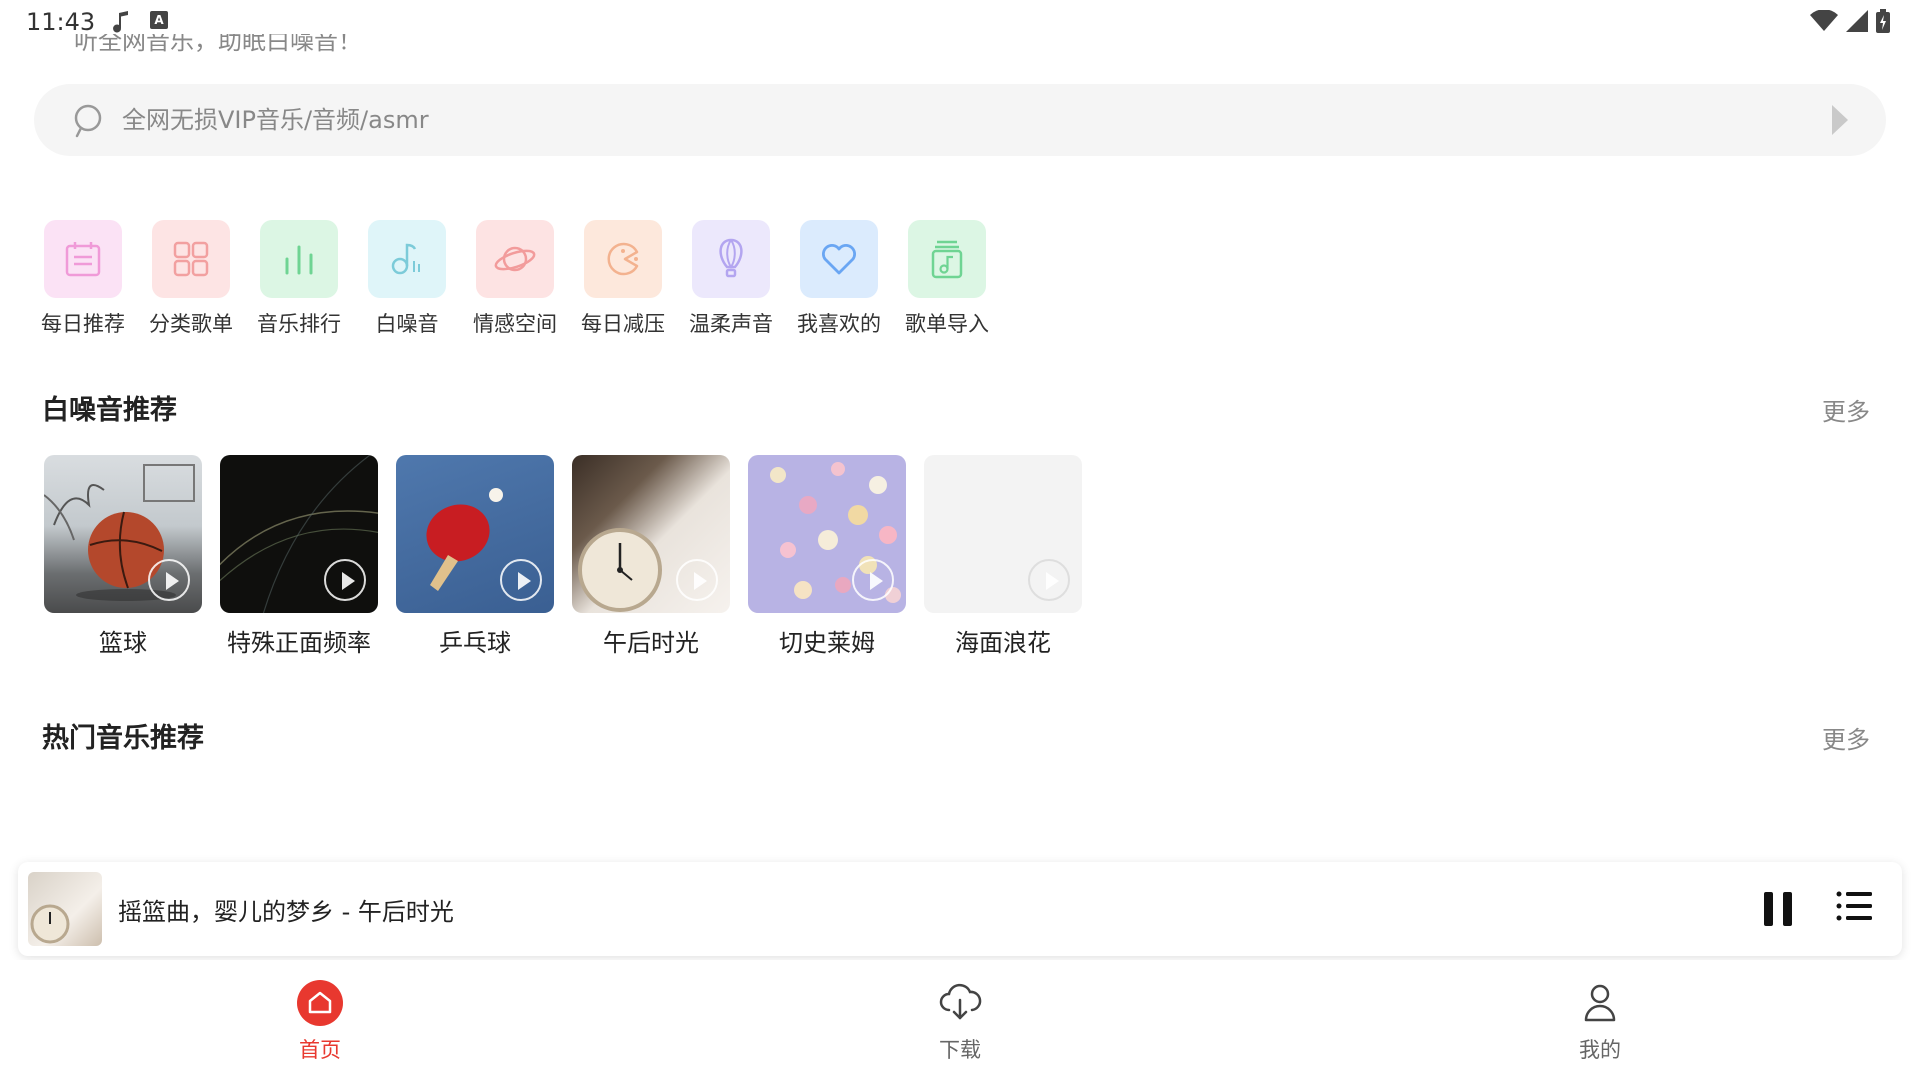 Image resolution: width=1920 pixels, height=1080 pixels. I want to click on nav-label: 首页, so click(320, 1050).